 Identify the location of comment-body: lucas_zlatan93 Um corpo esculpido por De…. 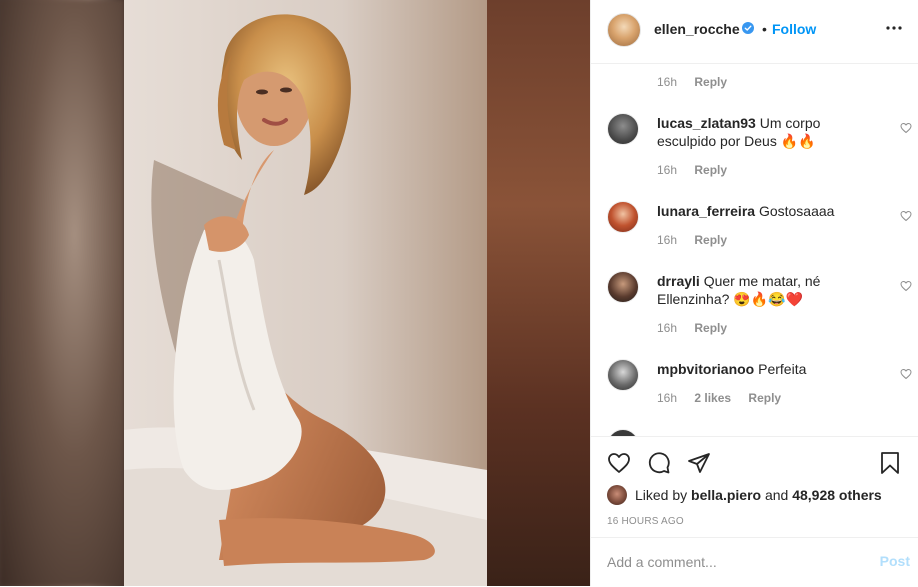
(767, 132).